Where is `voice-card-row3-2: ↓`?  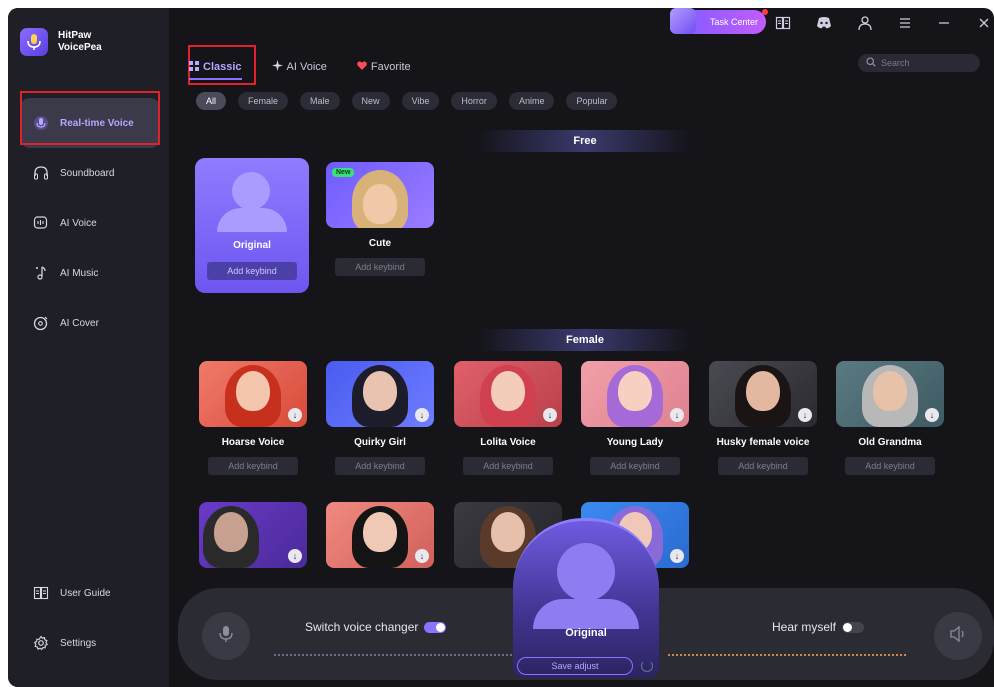 voice-card-row3-2: ↓ is located at coordinates (380, 535).